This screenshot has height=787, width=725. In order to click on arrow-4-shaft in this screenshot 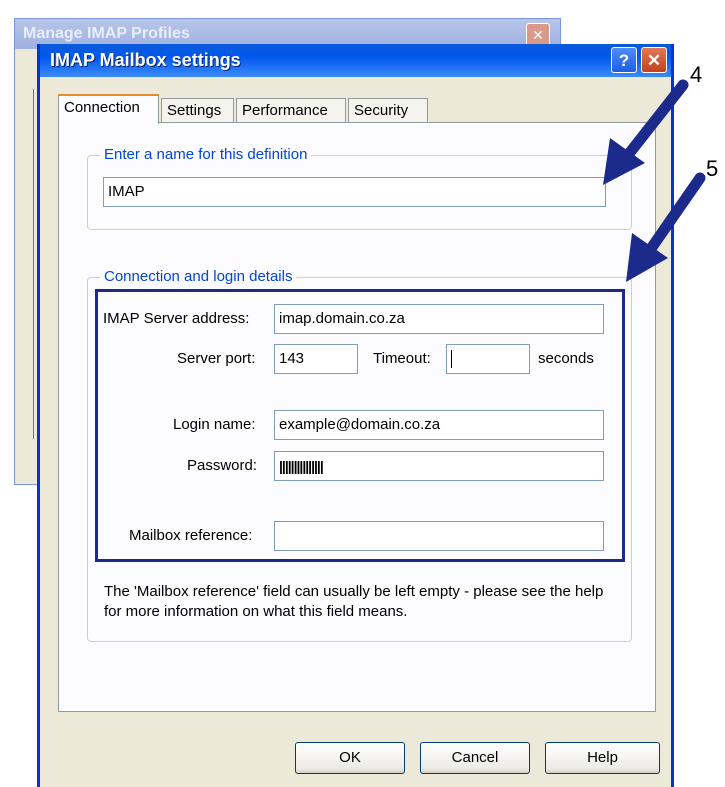, I will do `click(655, 120)`.